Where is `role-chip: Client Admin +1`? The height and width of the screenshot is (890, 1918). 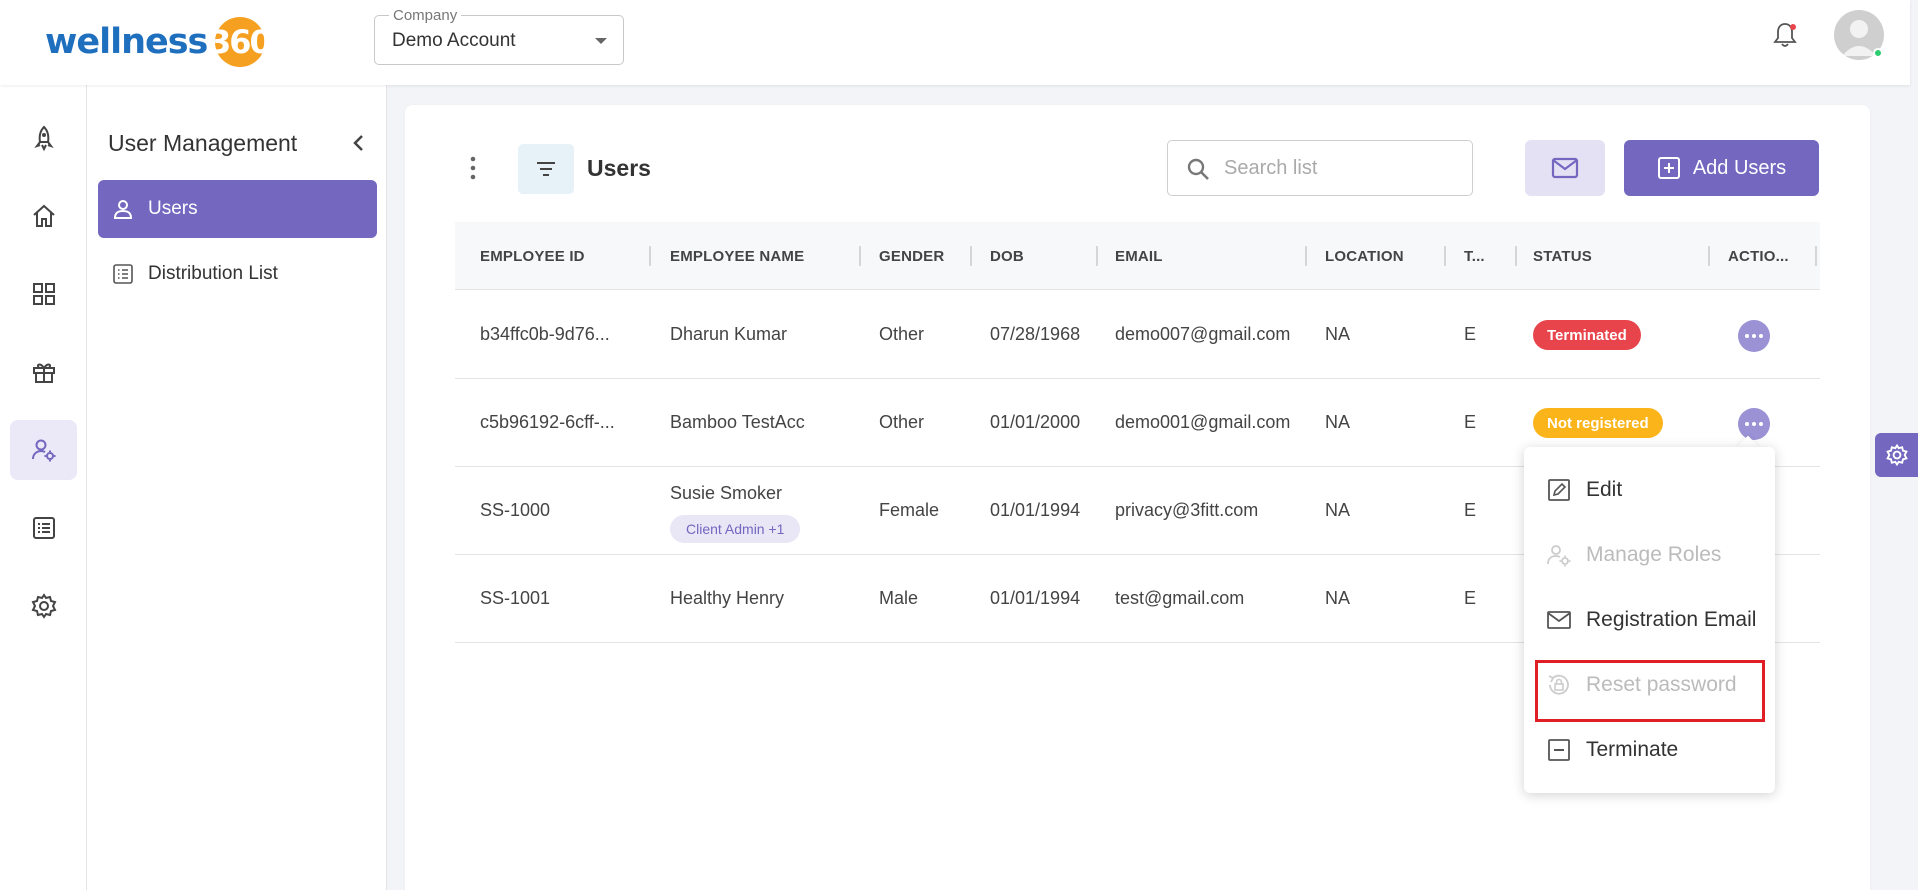 role-chip: Client Admin +1 is located at coordinates (735, 529).